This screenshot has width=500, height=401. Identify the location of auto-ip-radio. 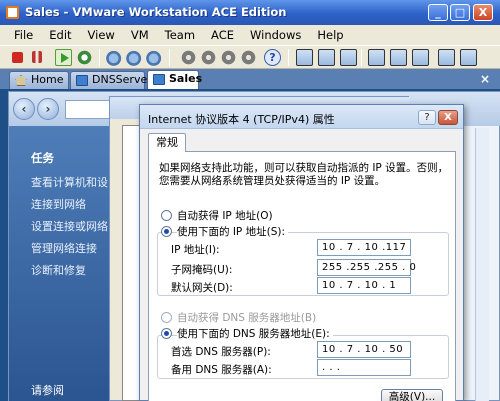
(166, 215).